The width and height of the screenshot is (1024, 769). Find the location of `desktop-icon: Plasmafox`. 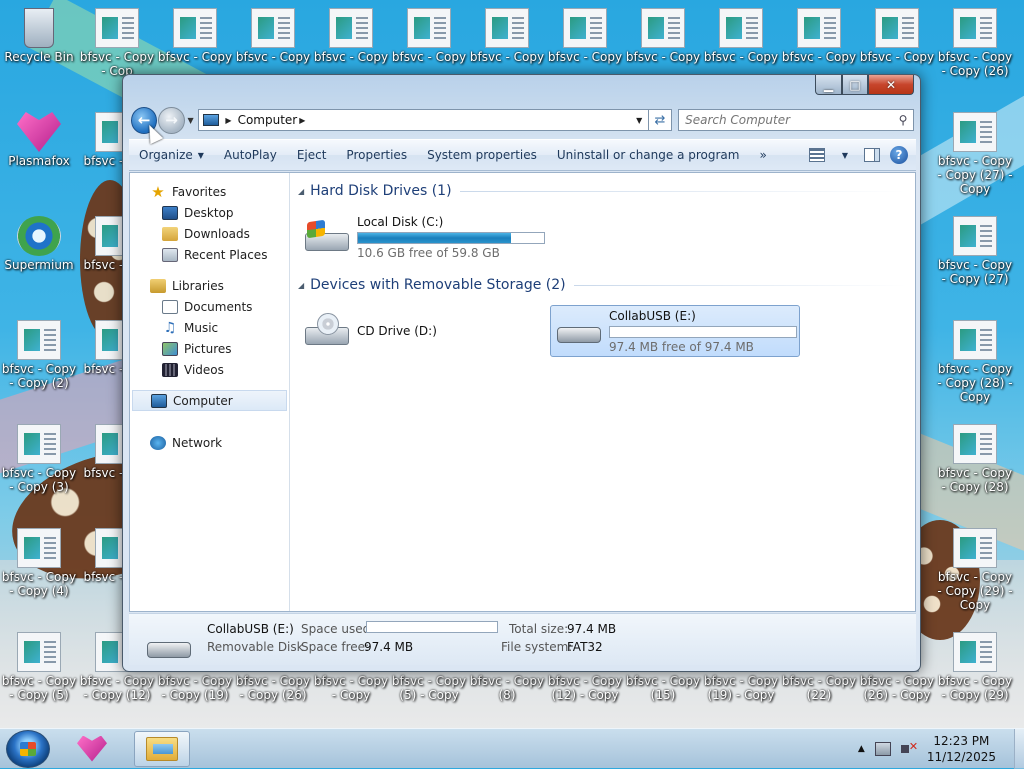

desktop-icon: Plasmafox is located at coordinates (39, 140).